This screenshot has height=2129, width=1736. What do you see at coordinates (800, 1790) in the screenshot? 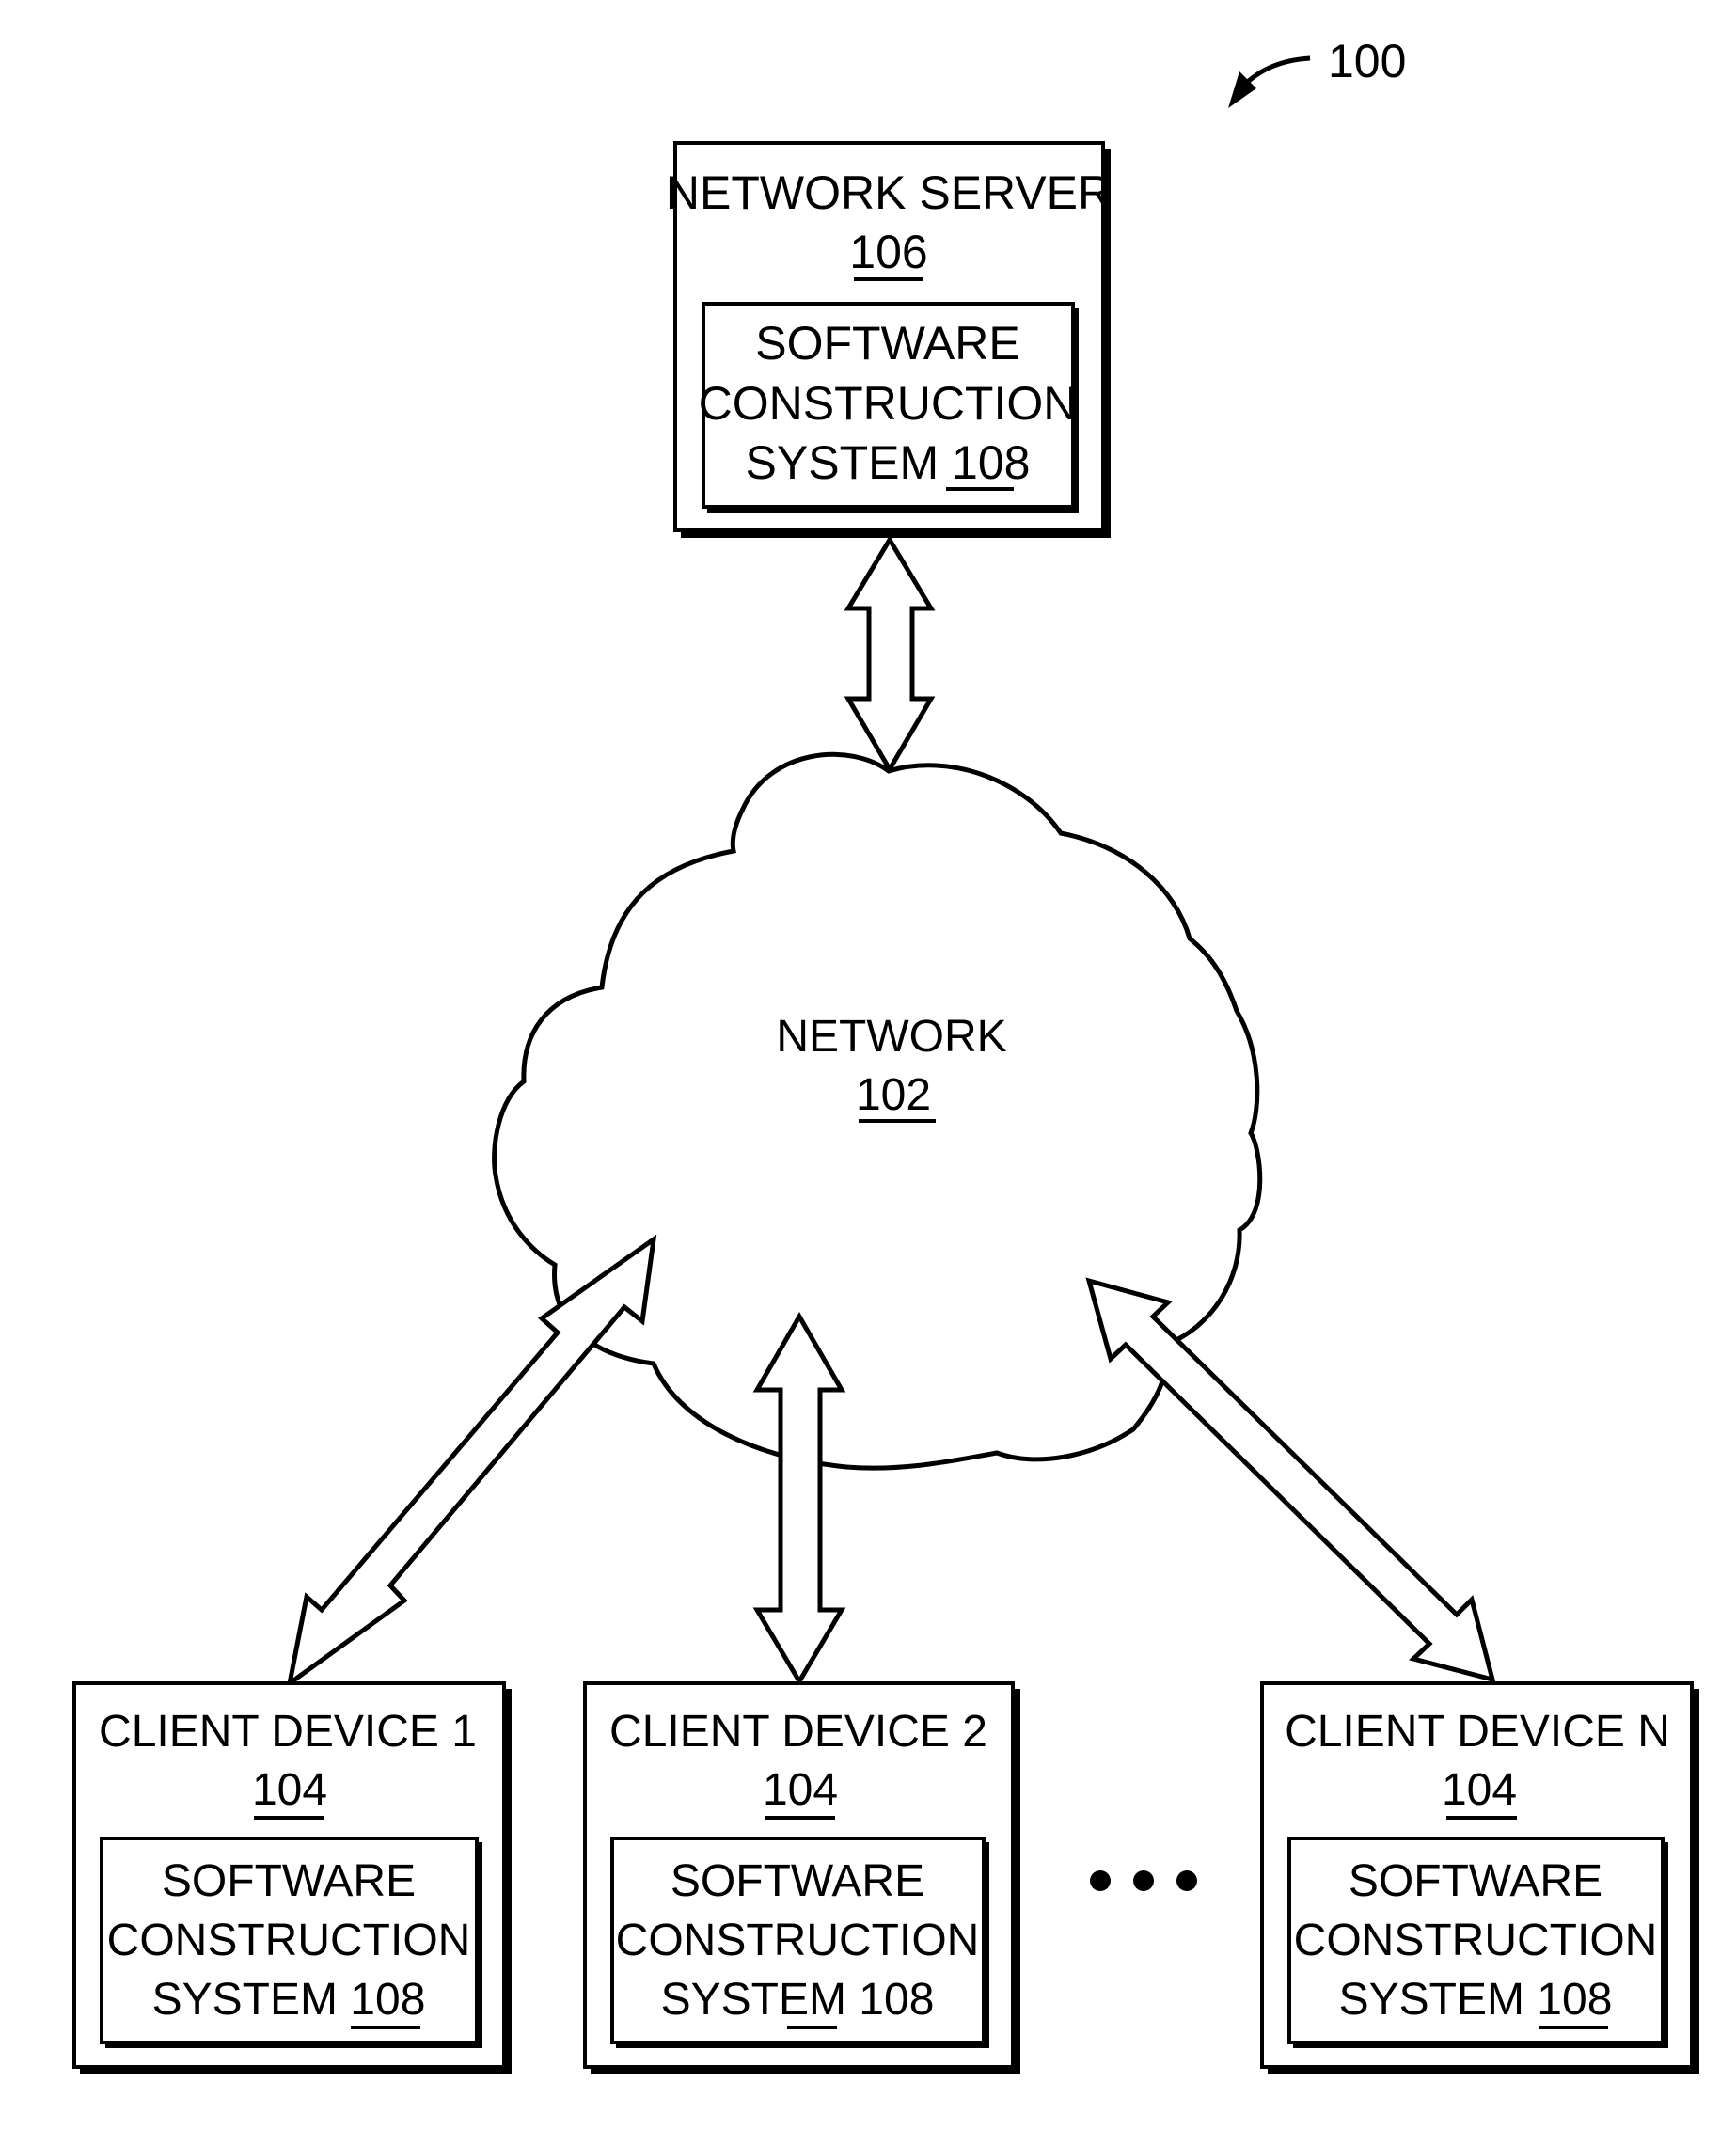
I see `client2-ref: 104` at bounding box center [800, 1790].